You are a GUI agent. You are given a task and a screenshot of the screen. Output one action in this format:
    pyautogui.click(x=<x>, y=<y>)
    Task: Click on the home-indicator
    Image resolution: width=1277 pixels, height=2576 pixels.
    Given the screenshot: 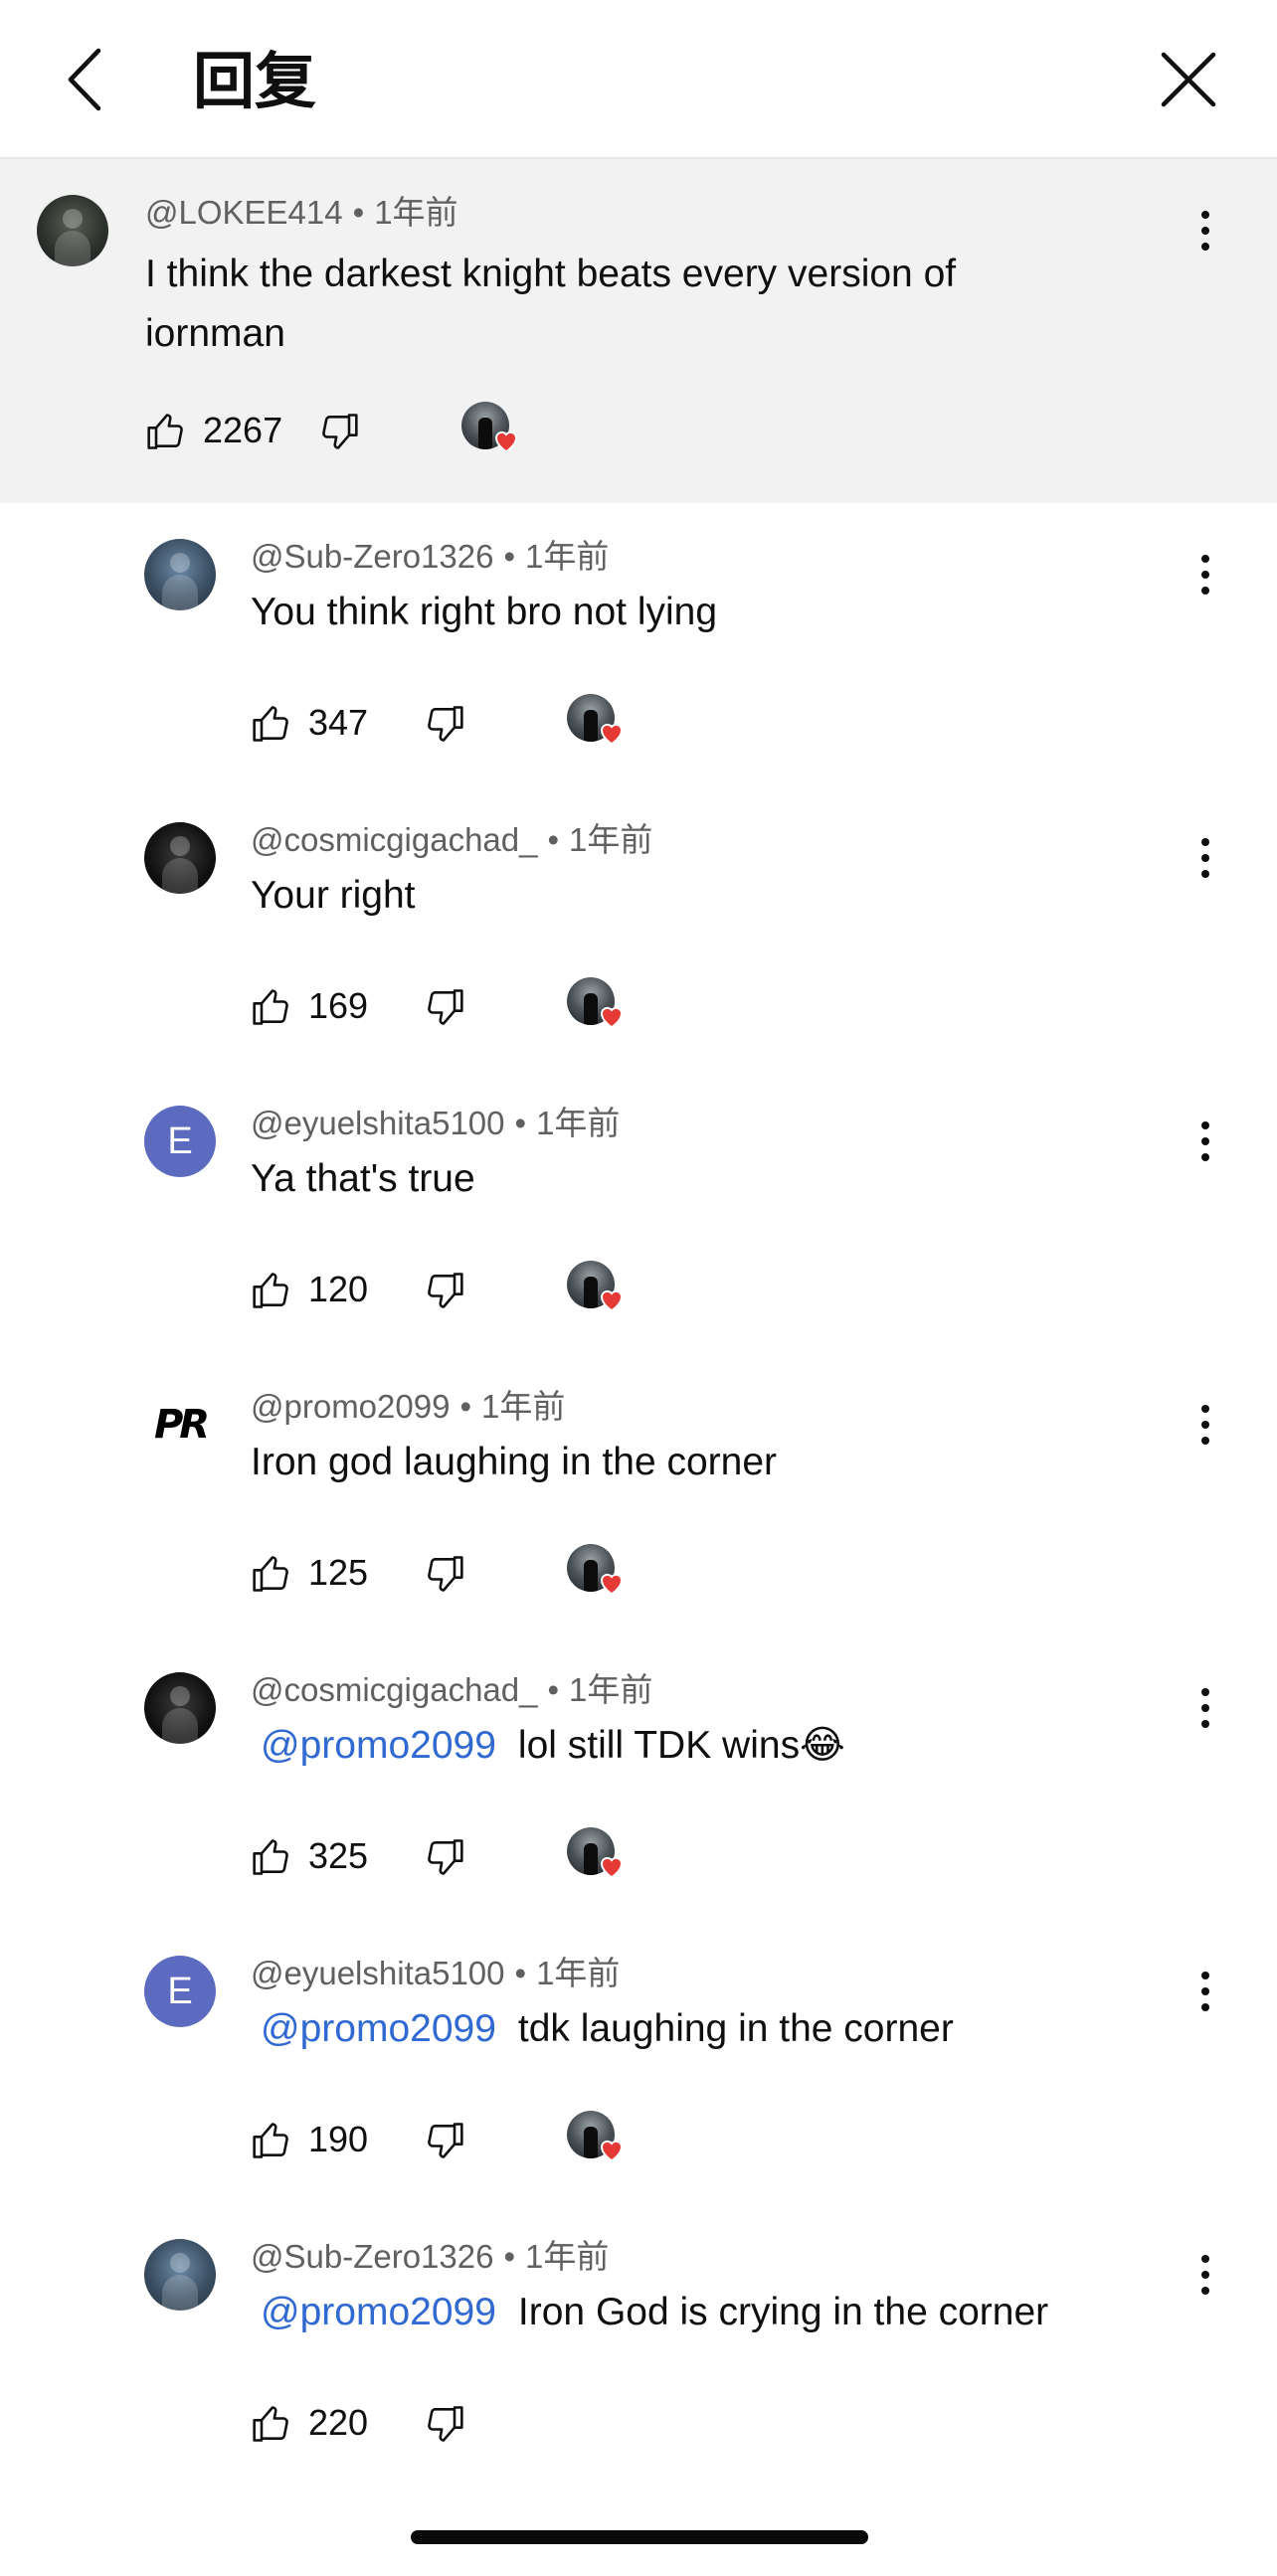 What is the action you would take?
    pyautogui.click(x=639, y=2537)
    